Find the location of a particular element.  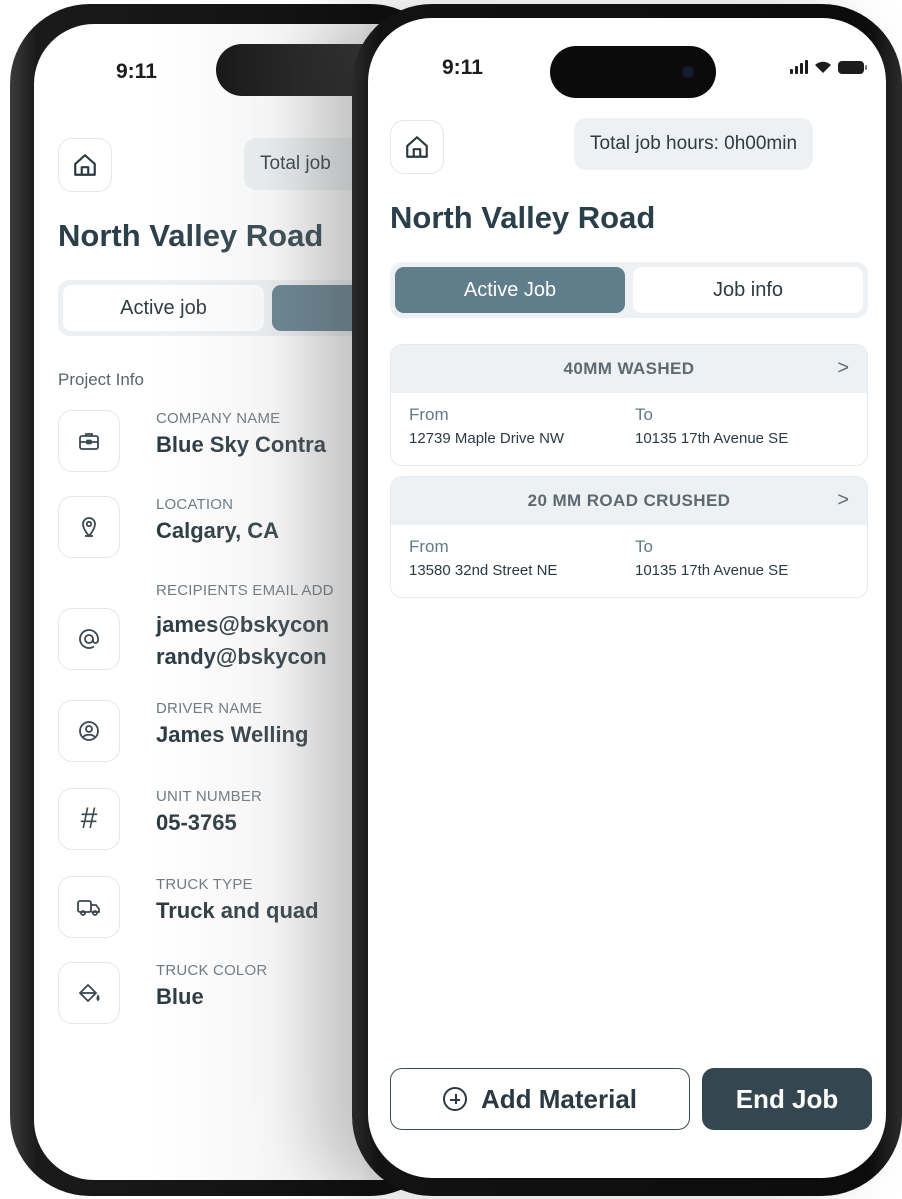

tab-job-info: Job info is located at coordinates (748, 290).